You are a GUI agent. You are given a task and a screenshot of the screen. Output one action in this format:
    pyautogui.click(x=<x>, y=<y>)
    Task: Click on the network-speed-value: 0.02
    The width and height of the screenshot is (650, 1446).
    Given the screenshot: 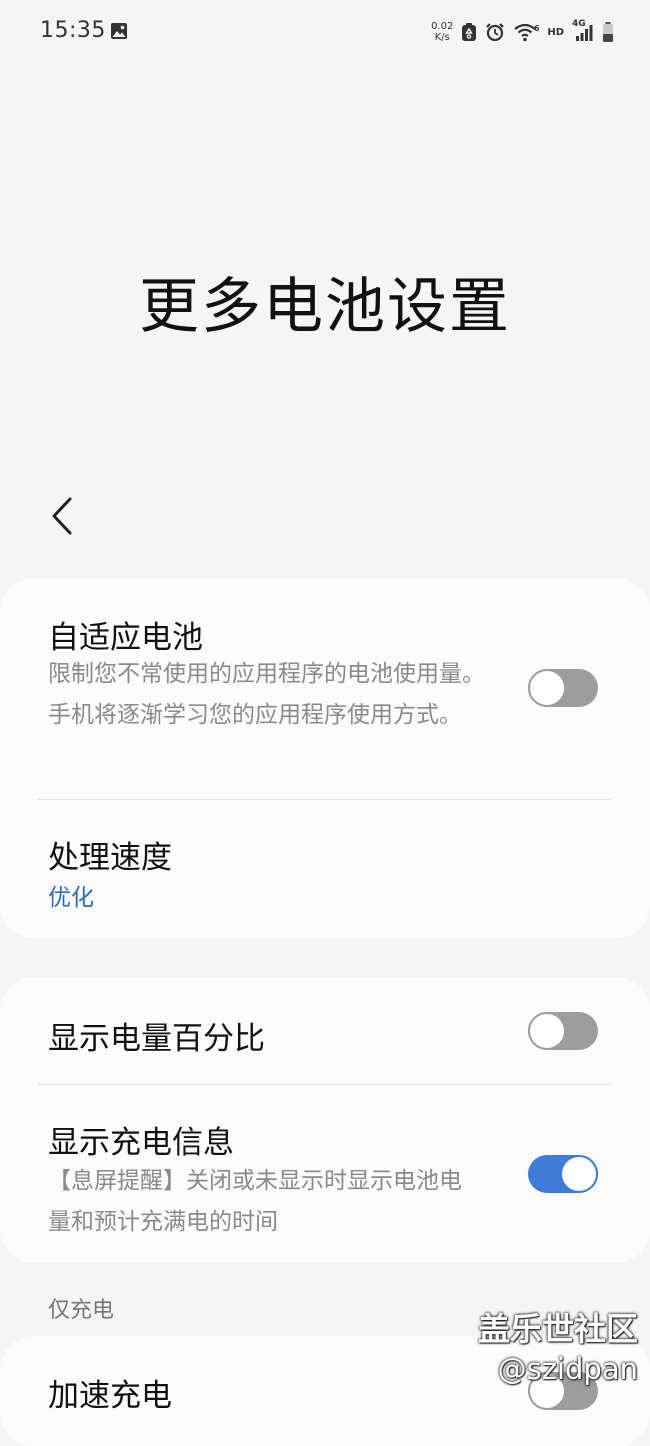 What is the action you would take?
    pyautogui.click(x=442, y=26)
    